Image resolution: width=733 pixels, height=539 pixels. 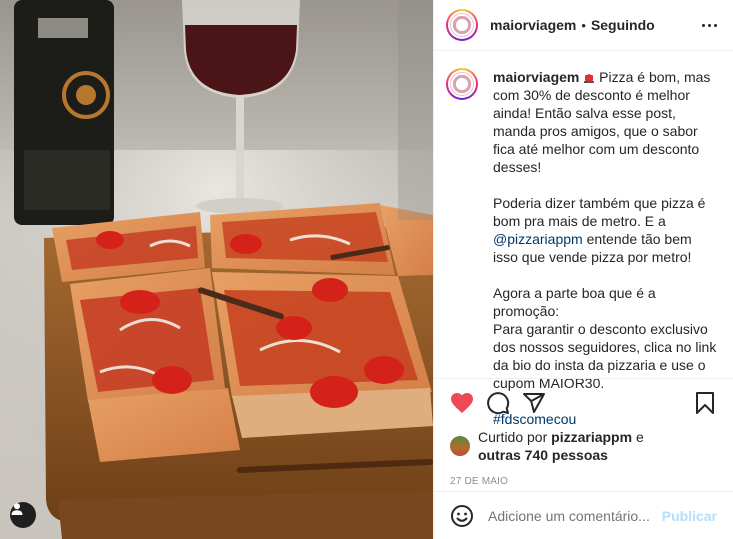 I want to click on like-button, so click(x=462, y=403).